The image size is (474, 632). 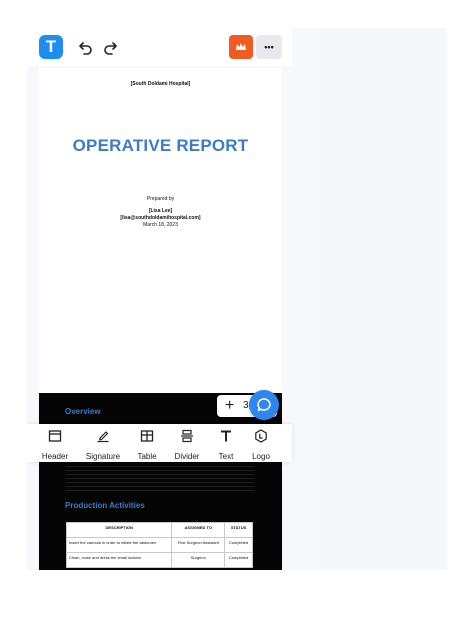 What do you see at coordinates (261, 436) in the screenshot?
I see `logo-icon` at bounding box center [261, 436].